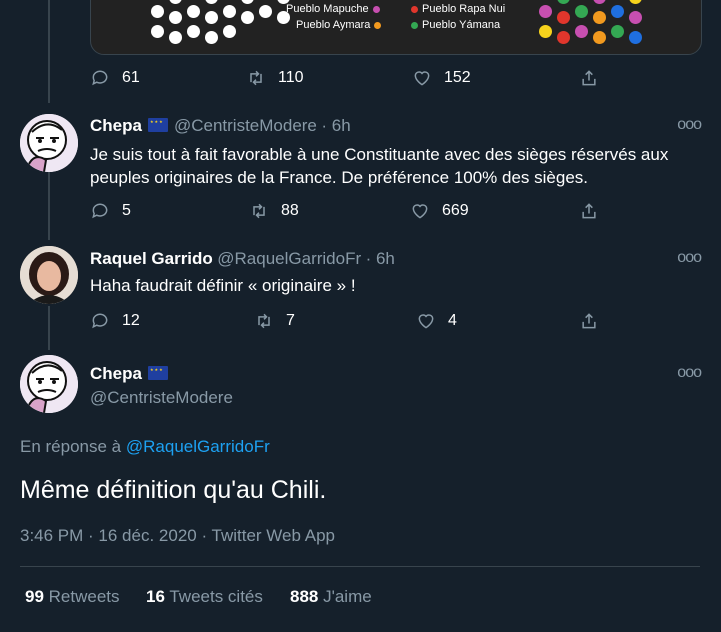  Describe the element at coordinates (290, 320) in the screenshot. I see `retweet-count: 7` at that location.